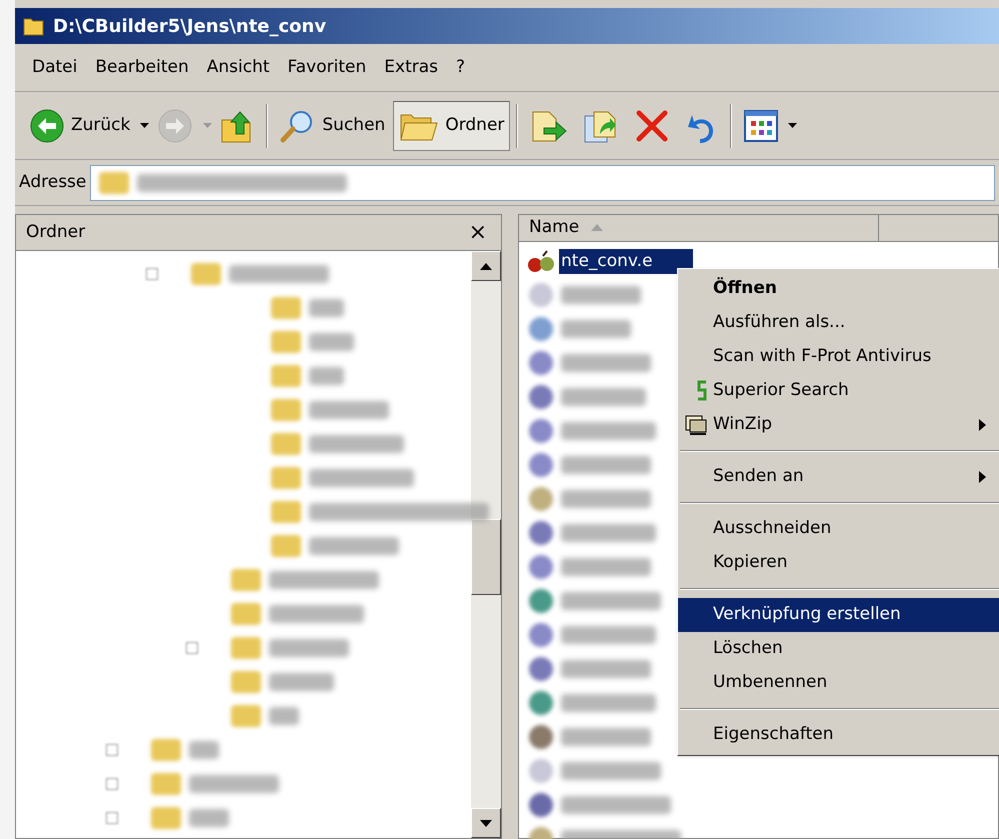 The width and height of the screenshot is (999, 839). I want to click on menu-item: Favoriten, so click(327, 67).